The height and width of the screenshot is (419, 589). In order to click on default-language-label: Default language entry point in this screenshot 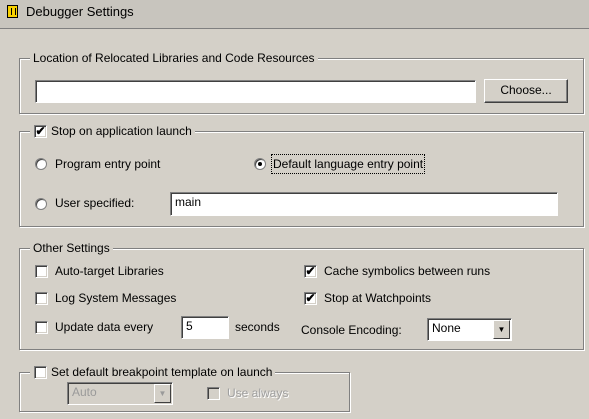, I will do `click(348, 164)`.